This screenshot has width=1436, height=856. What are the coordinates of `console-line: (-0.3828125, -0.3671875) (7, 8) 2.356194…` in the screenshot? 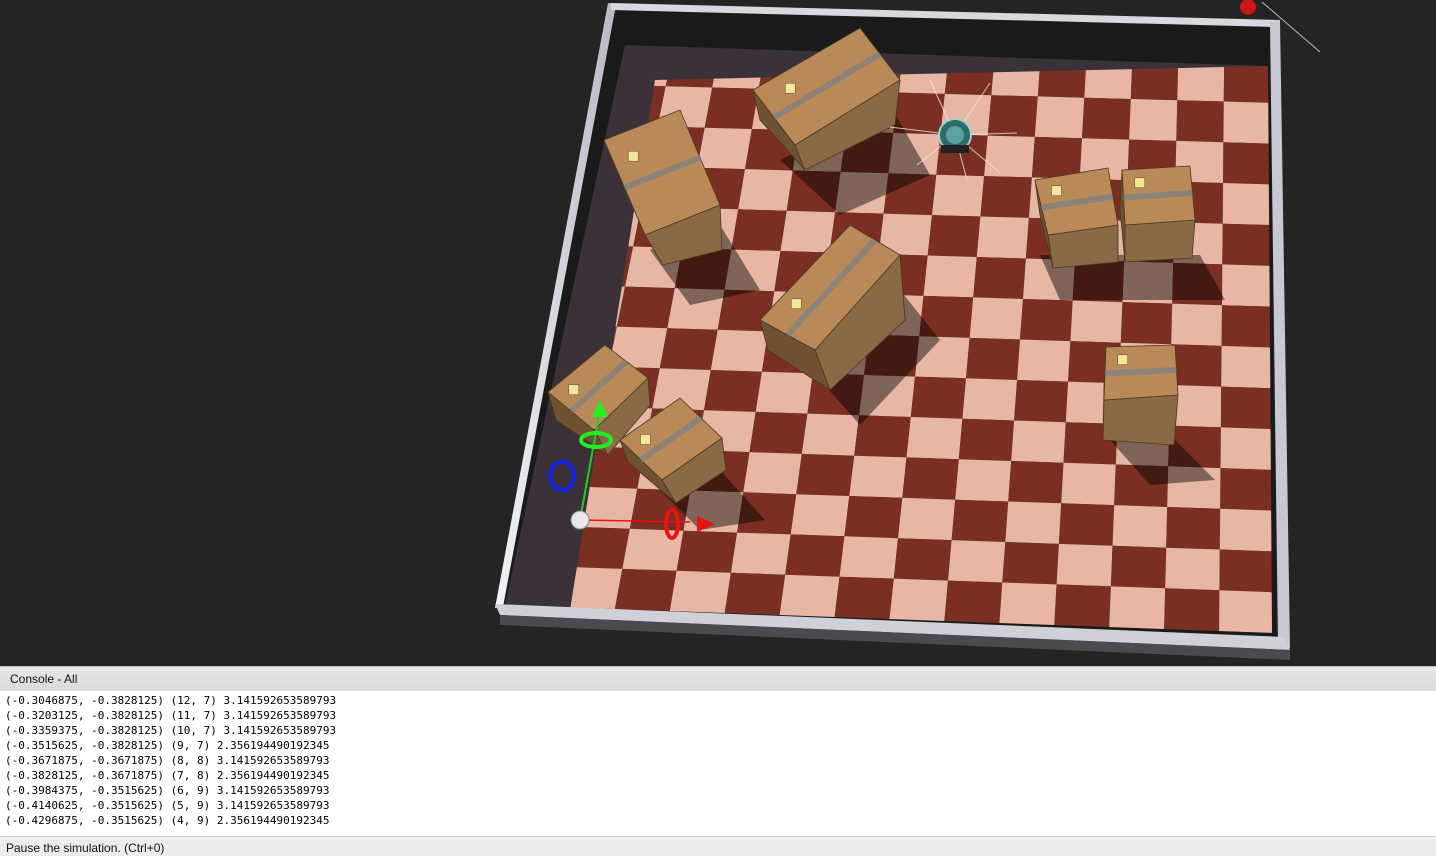 It's located at (167, 775).